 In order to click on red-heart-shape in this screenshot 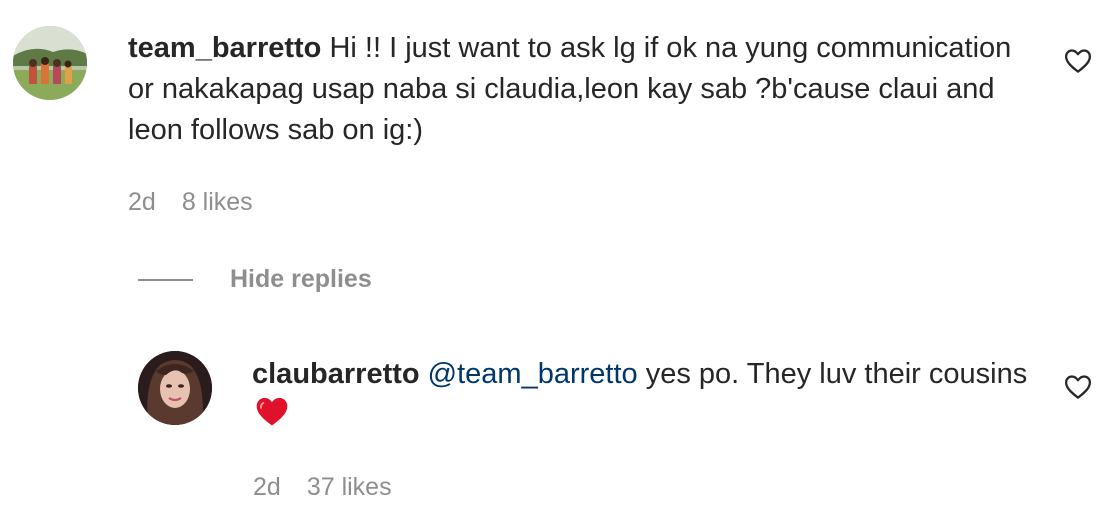, I will do `click(272, 411)`.